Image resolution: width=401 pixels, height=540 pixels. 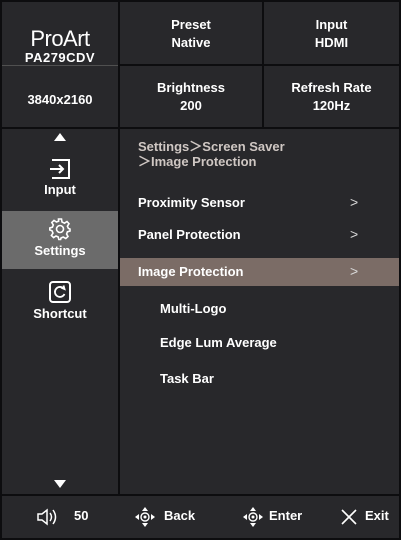 What do you see at coordinates (211, 146) in the screenshot?
I see `breadcrumb-line: Settings＞Screen Saver` at bounding box center [211, 146].